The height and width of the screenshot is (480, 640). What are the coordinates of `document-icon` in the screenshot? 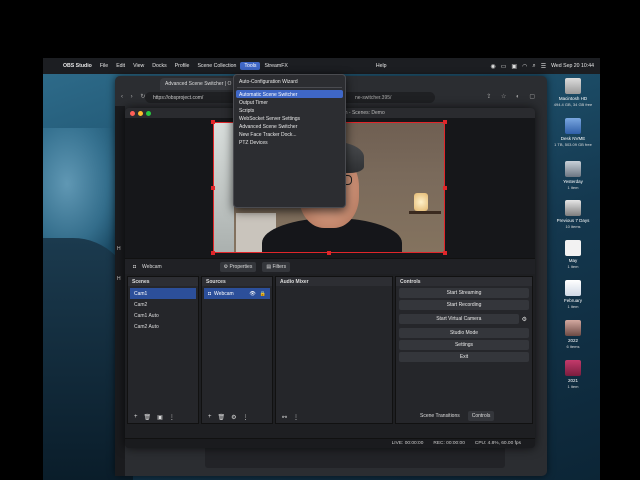 It's located at (573, 288).